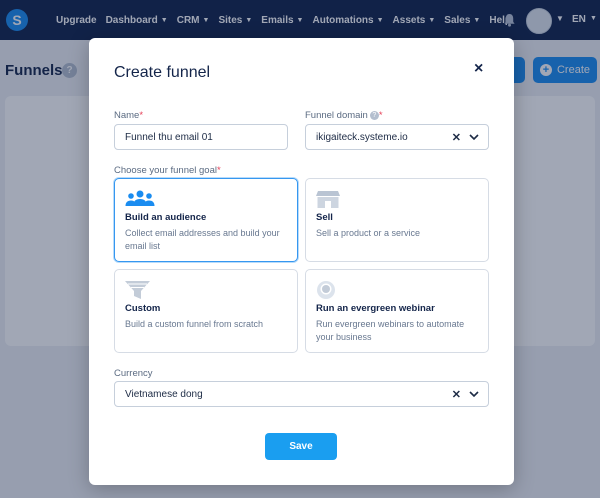 This screenshot has width=600, height=498. Describe the element at coordinates (194, 324) in the screenshot. I see `goal-description: Build a custom funnel from scratch` at that location.